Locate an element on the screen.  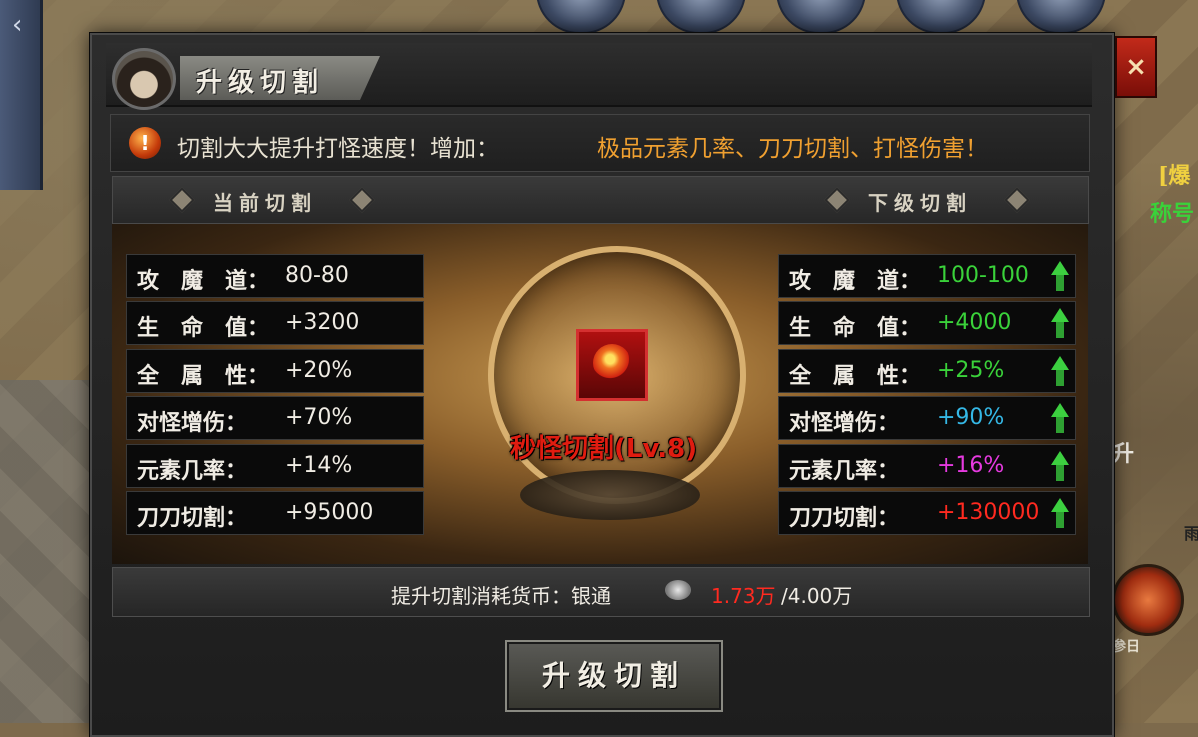
next-stat-row: 生 命 值： +4000 is located at coordinates (927, 323).